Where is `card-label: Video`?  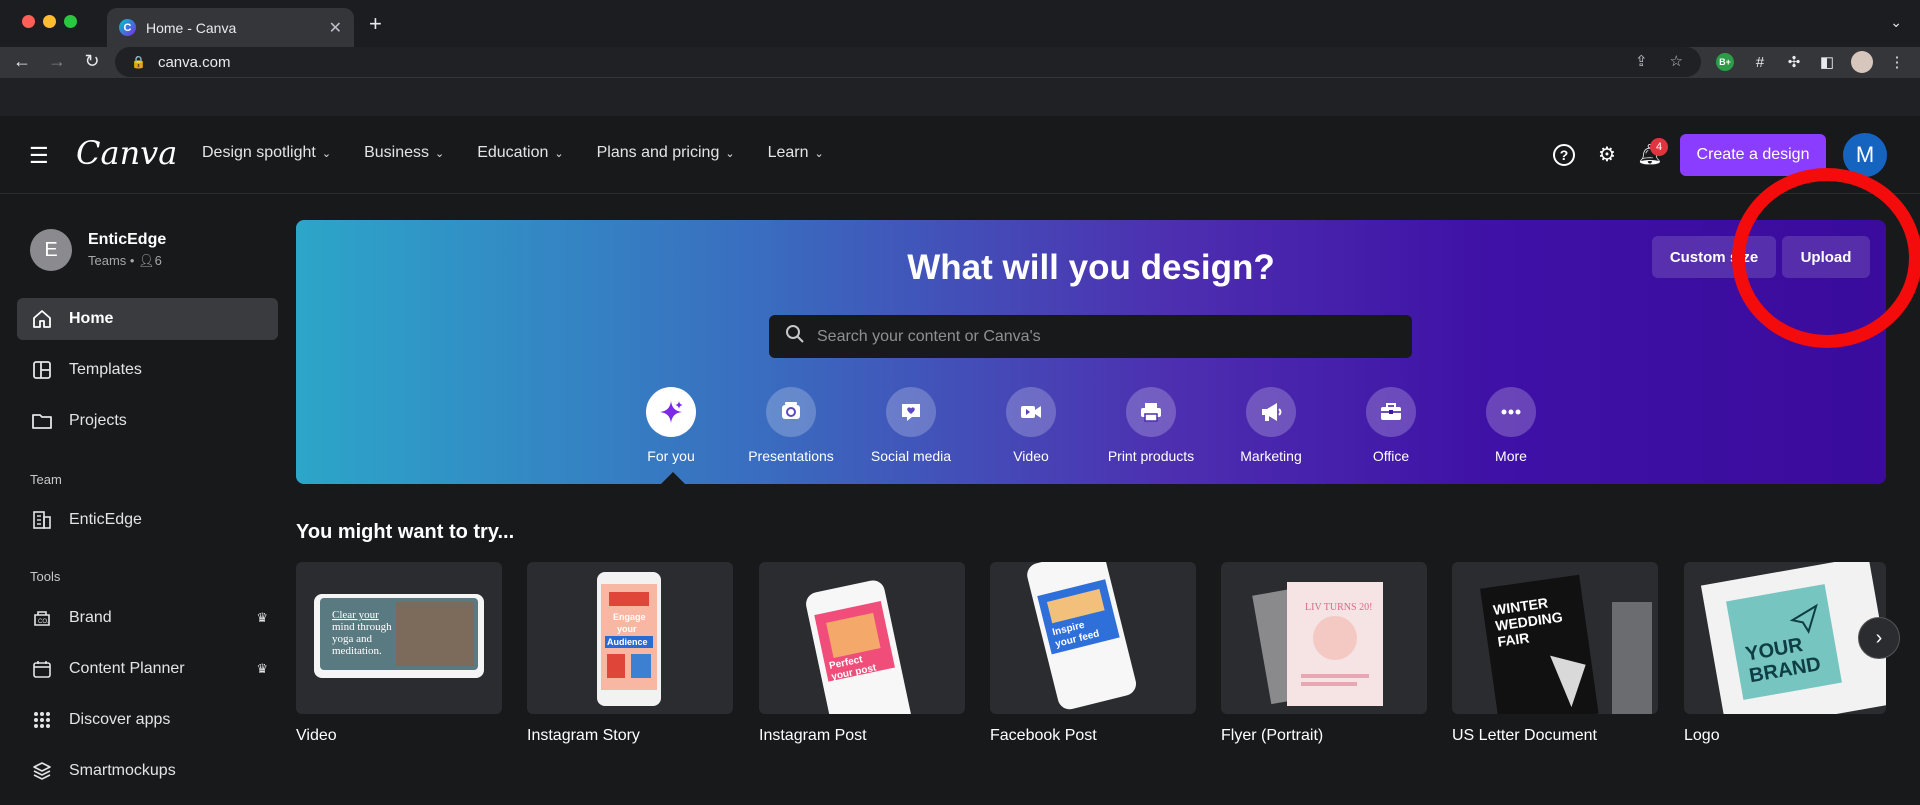 card-label: Video is located at coordinates (316, 735).